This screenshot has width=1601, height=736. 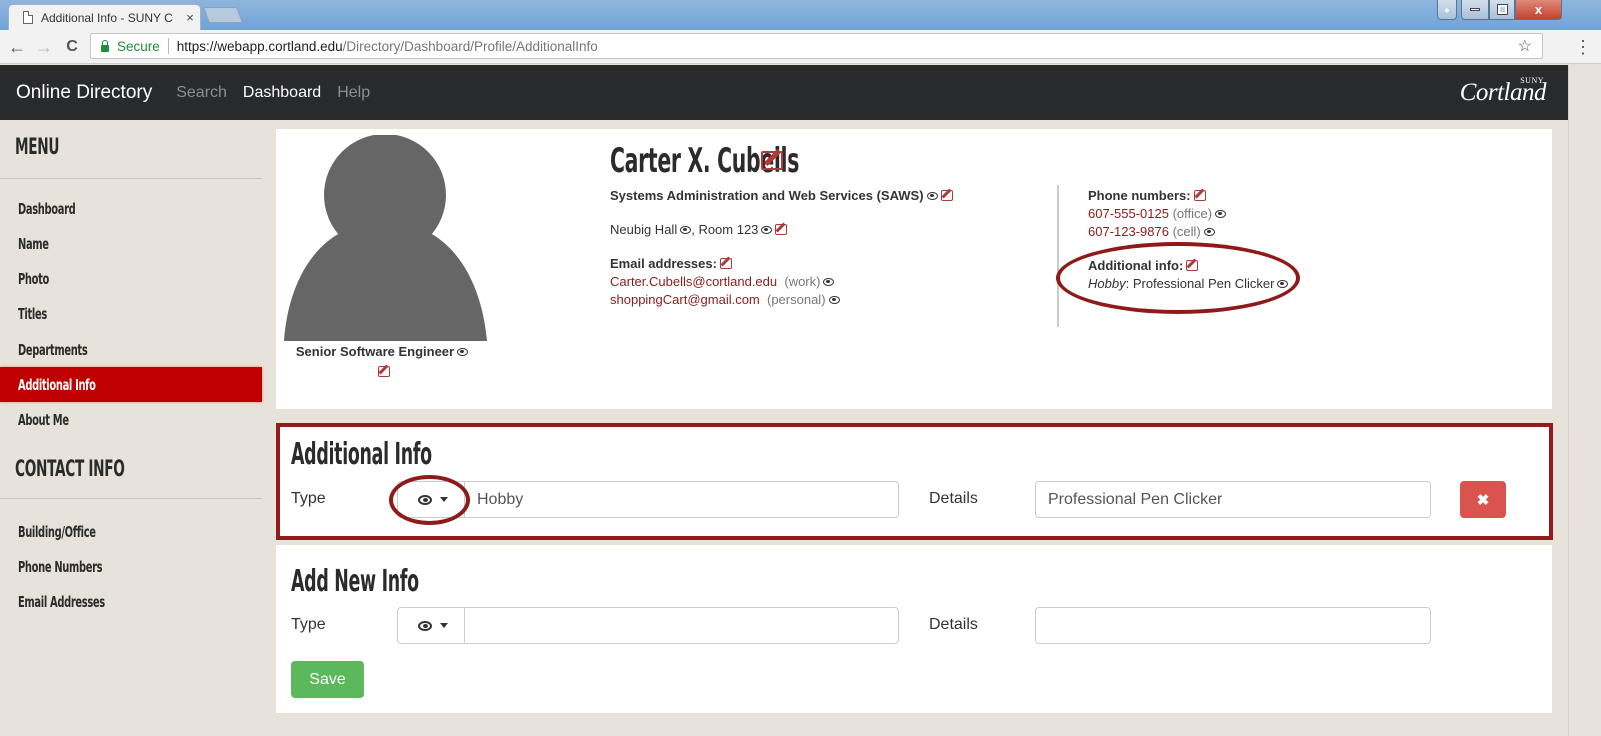 I want to click on tab-title: Additional Info - SUNY C, so click(x=107, y=17).